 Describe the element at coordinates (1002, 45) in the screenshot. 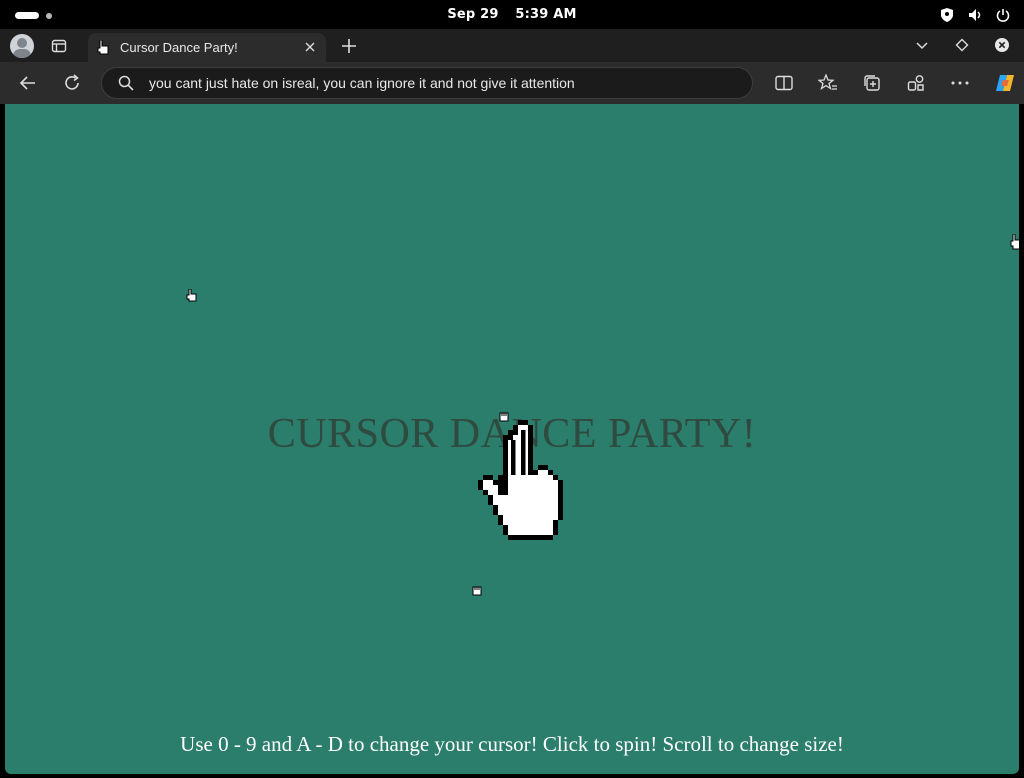

I see `close-circle-icon` at that location.